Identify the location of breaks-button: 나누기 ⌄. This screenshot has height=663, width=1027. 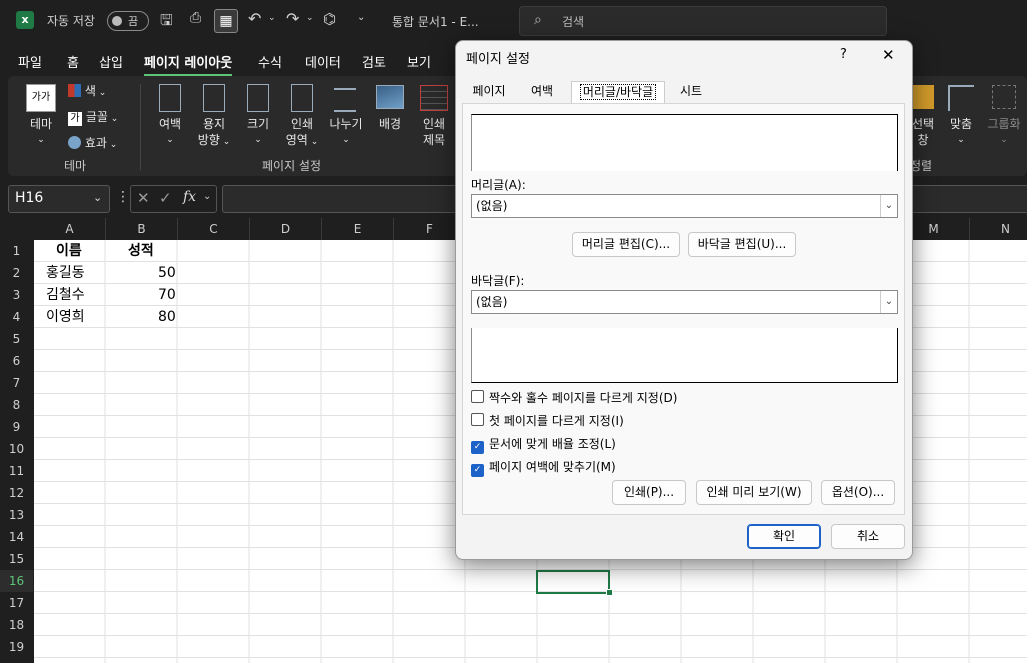
(346, 115).